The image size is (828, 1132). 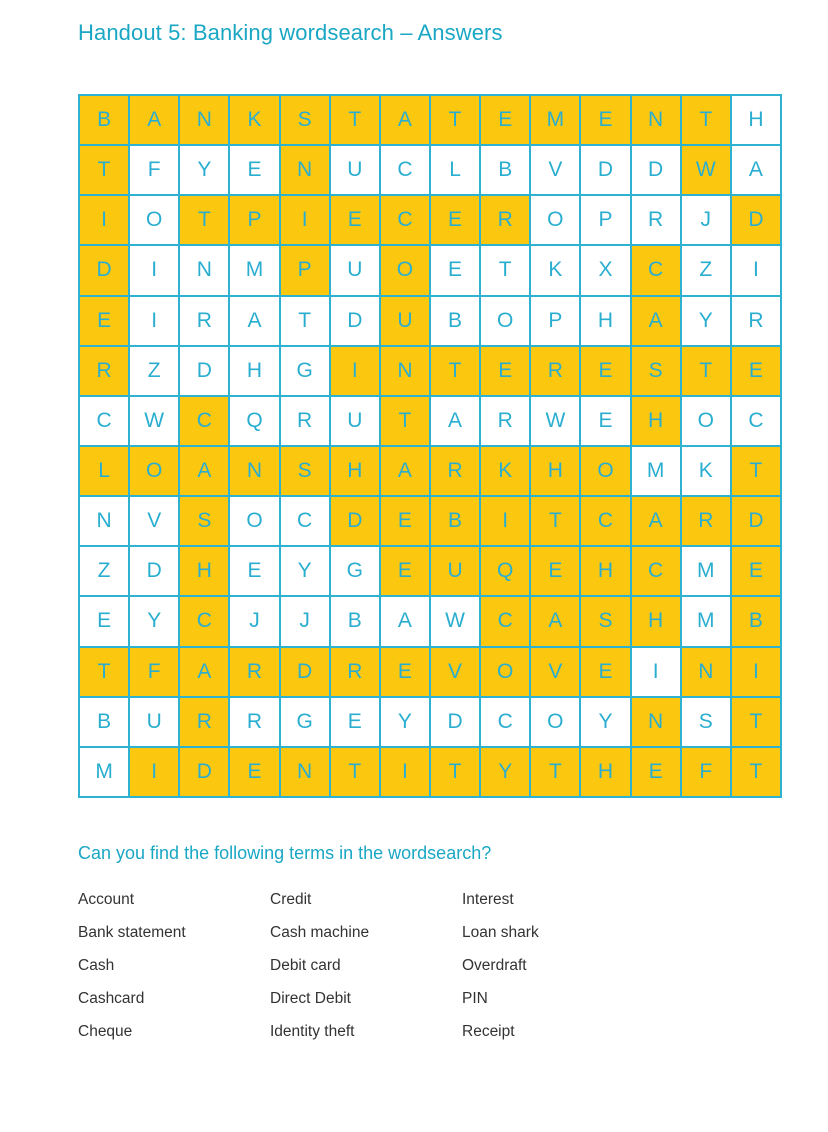 I want to click on grid-cell: W, so click(x=705, y=170).